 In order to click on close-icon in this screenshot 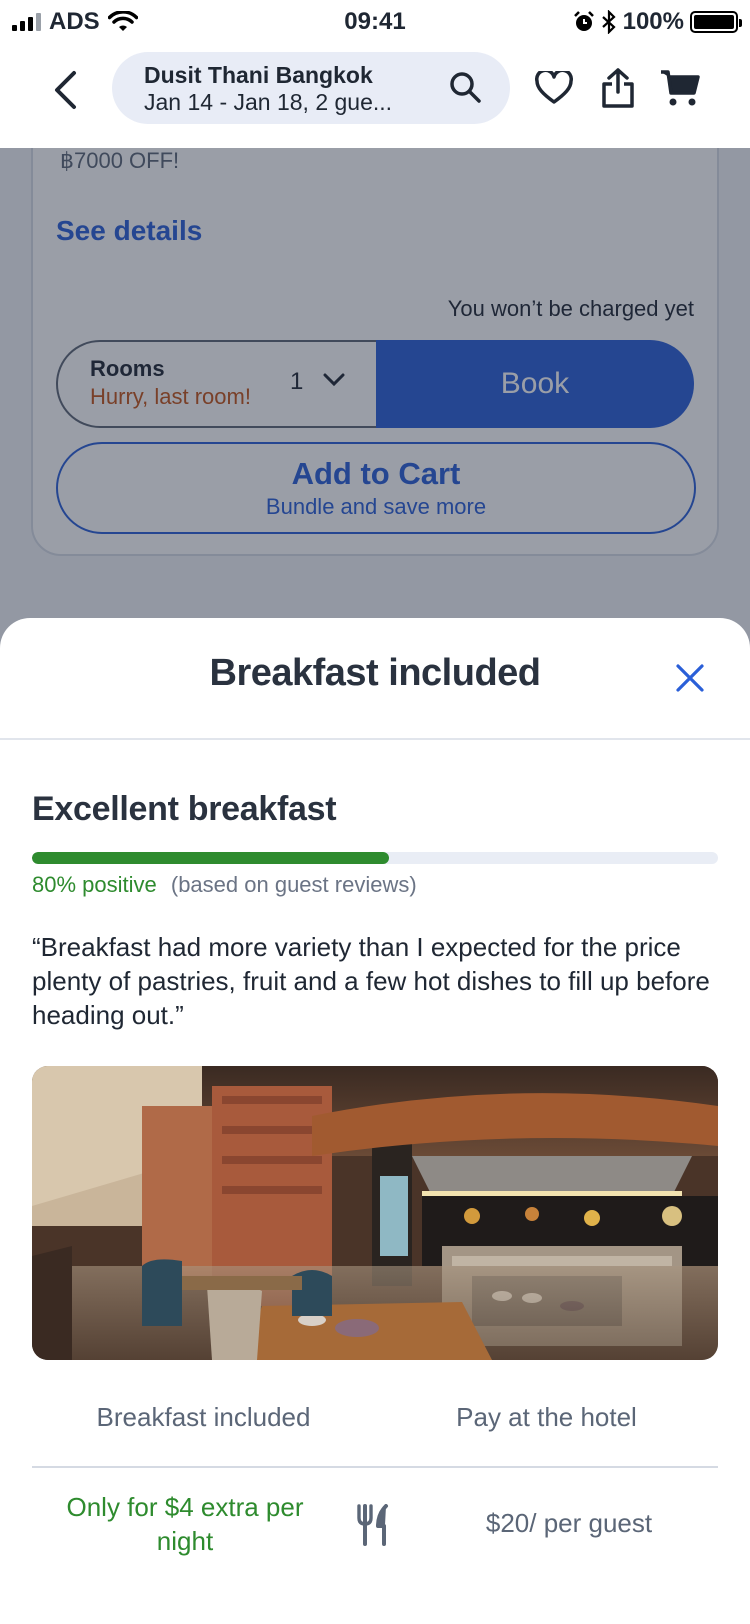, I will do `click(690, 678)`.